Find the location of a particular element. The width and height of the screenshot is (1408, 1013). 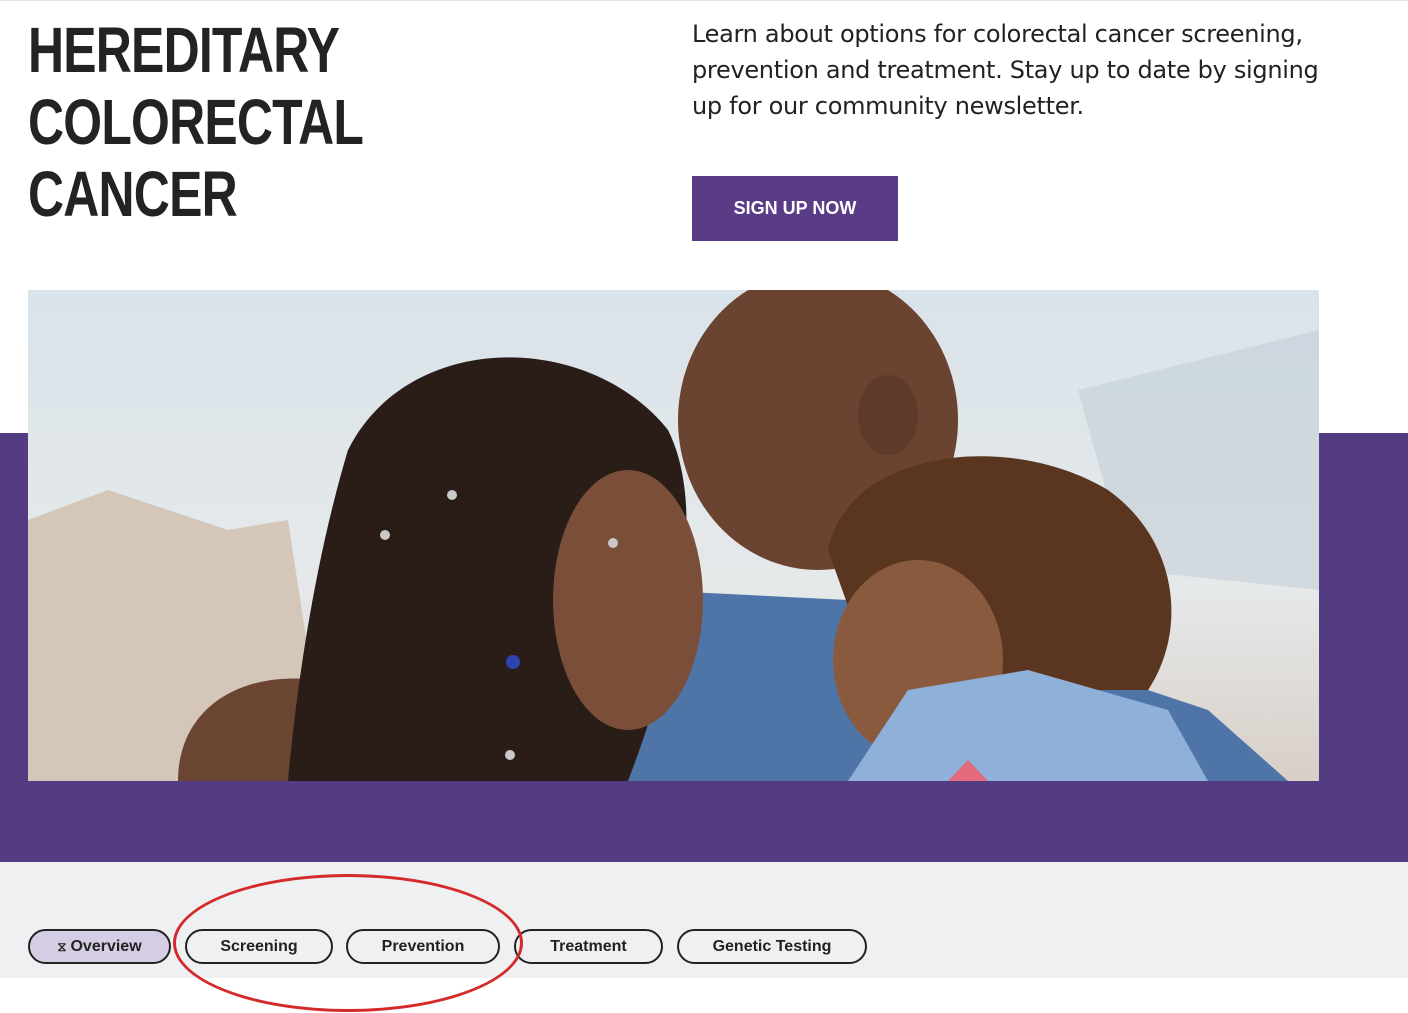

page-title-line-2: CANCER is located at coordinates (133, 194).